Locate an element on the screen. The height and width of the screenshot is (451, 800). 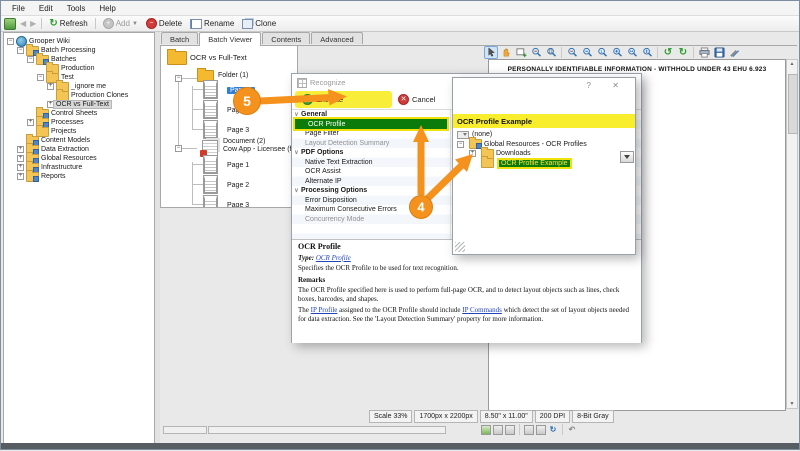
delete-button: − Delete is located at coordinates (164, 23).